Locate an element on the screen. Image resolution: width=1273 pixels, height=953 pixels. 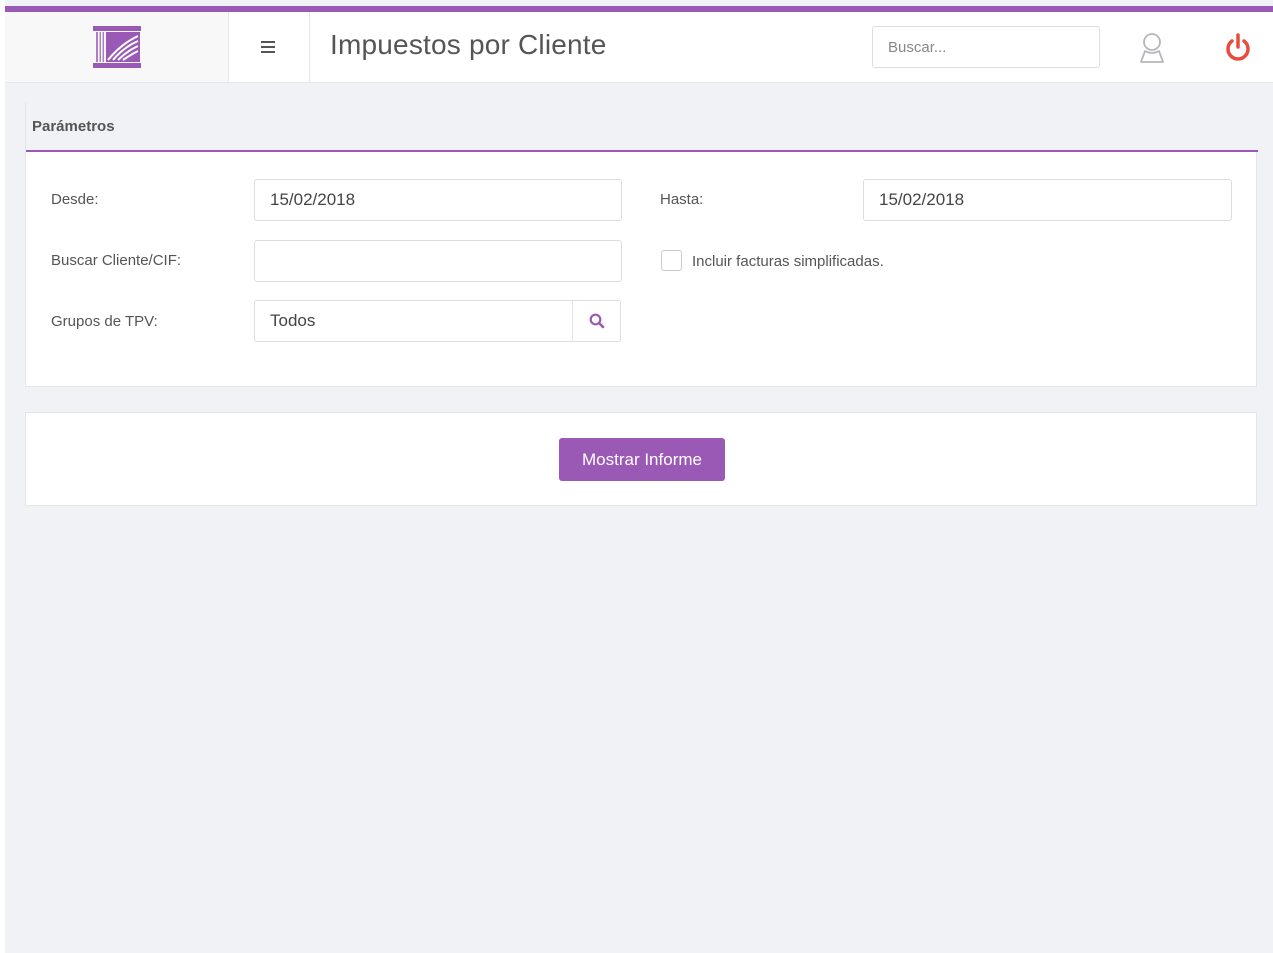
grupos-tpv-field is located at coordinates (414, 321).